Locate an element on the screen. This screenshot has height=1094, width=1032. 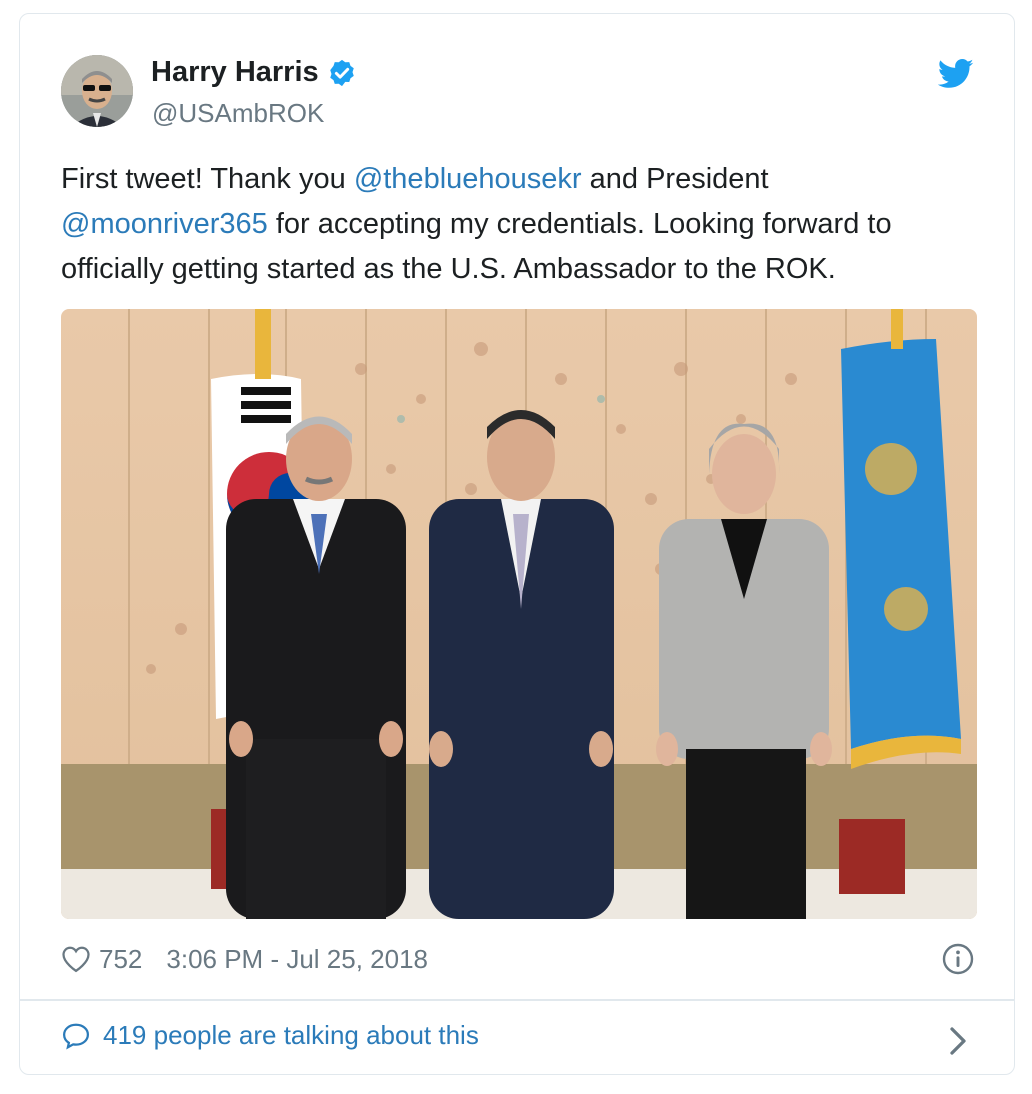
conversation-link: 419 people are talking about this is located at coordinates (270, 1035).